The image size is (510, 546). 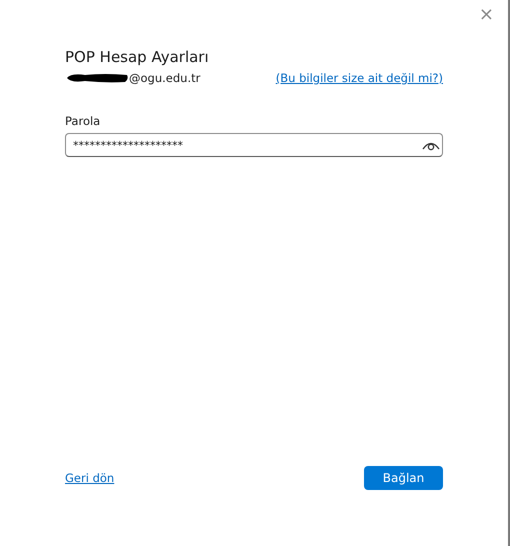 What do you see at coordinates (137, 57) in the screenshot?
I see `dialog-title: POP Hesap Ayarları` at bounding box center [137, 57].